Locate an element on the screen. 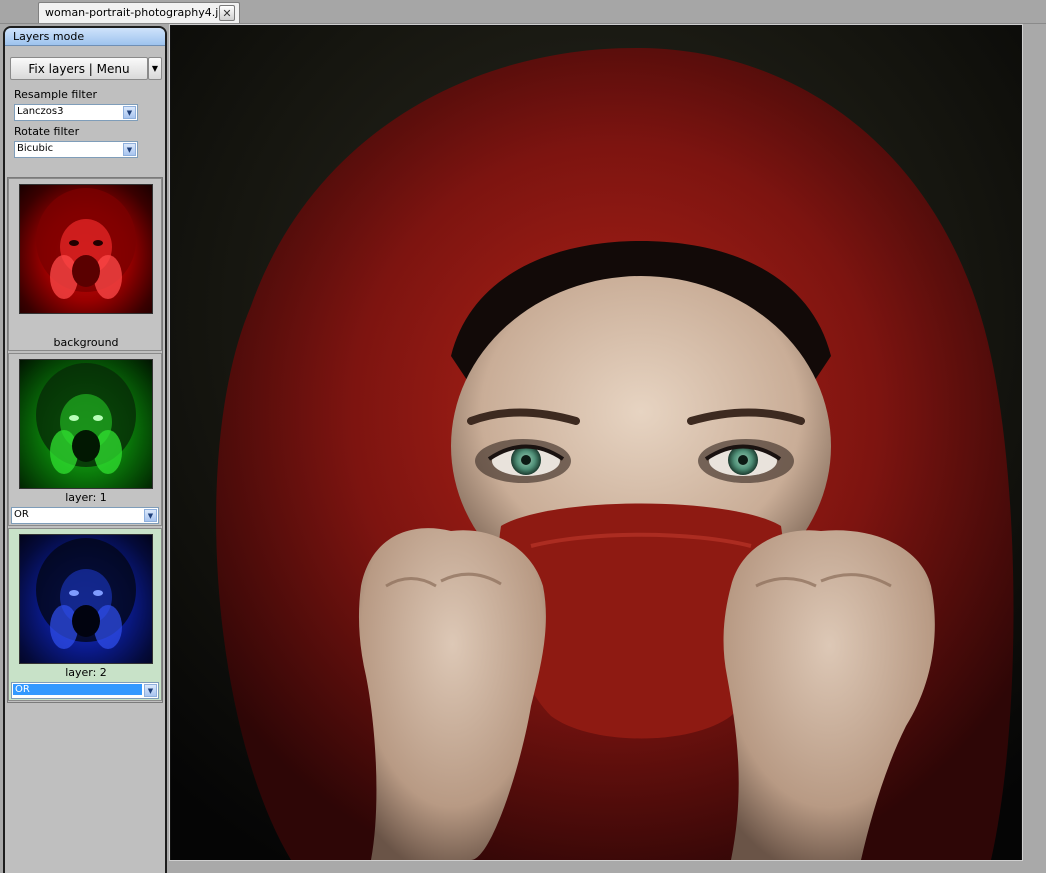 The width and height of the screenshot is (1046, 873). layers-list: background layer: 1 OR ▼ layer: 2 OR ▼ is located at coordinates (85, 440).